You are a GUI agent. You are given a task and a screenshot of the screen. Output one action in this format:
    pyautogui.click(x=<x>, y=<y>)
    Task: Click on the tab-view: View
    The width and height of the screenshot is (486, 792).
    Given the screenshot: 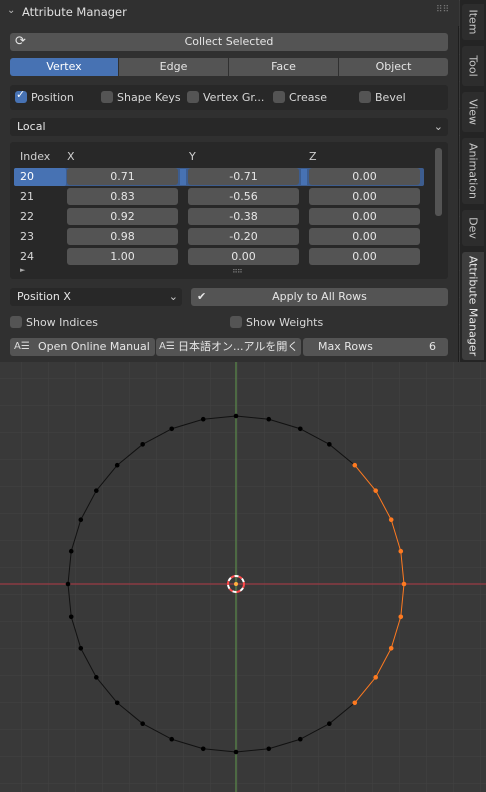 What is the action you would take?
    pyautogui.click(x=473, y=112)
    